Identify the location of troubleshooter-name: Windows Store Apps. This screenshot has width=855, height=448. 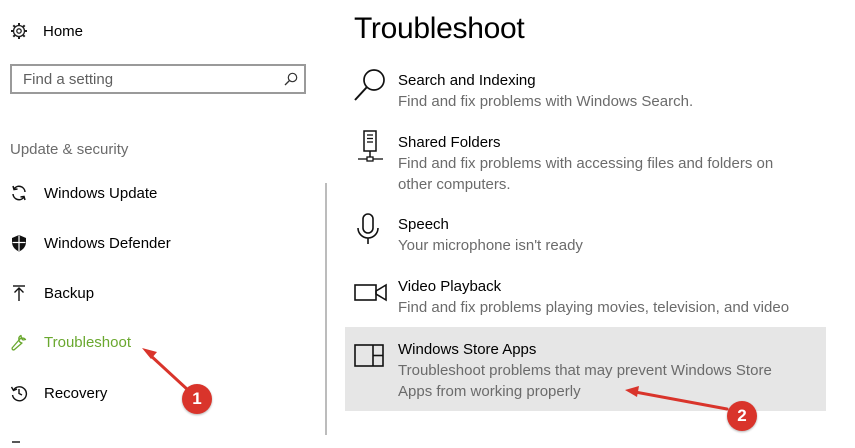
(467, 349).